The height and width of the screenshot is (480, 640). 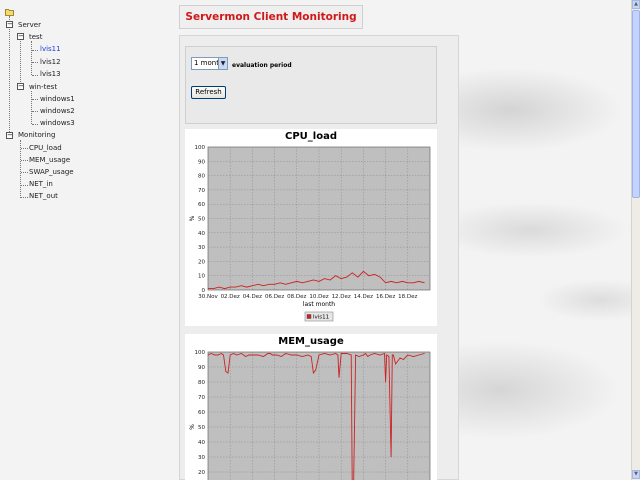 I want to click on tree-node-test: test, so click(x=35, y=37).